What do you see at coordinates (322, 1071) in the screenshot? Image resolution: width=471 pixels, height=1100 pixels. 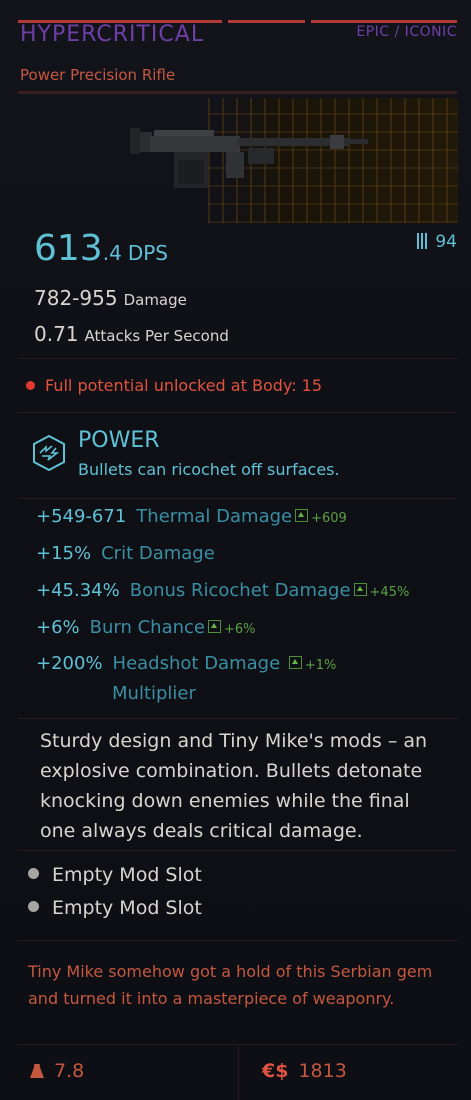 I see `price-value: 1813` at bounding box center [322, 1071].